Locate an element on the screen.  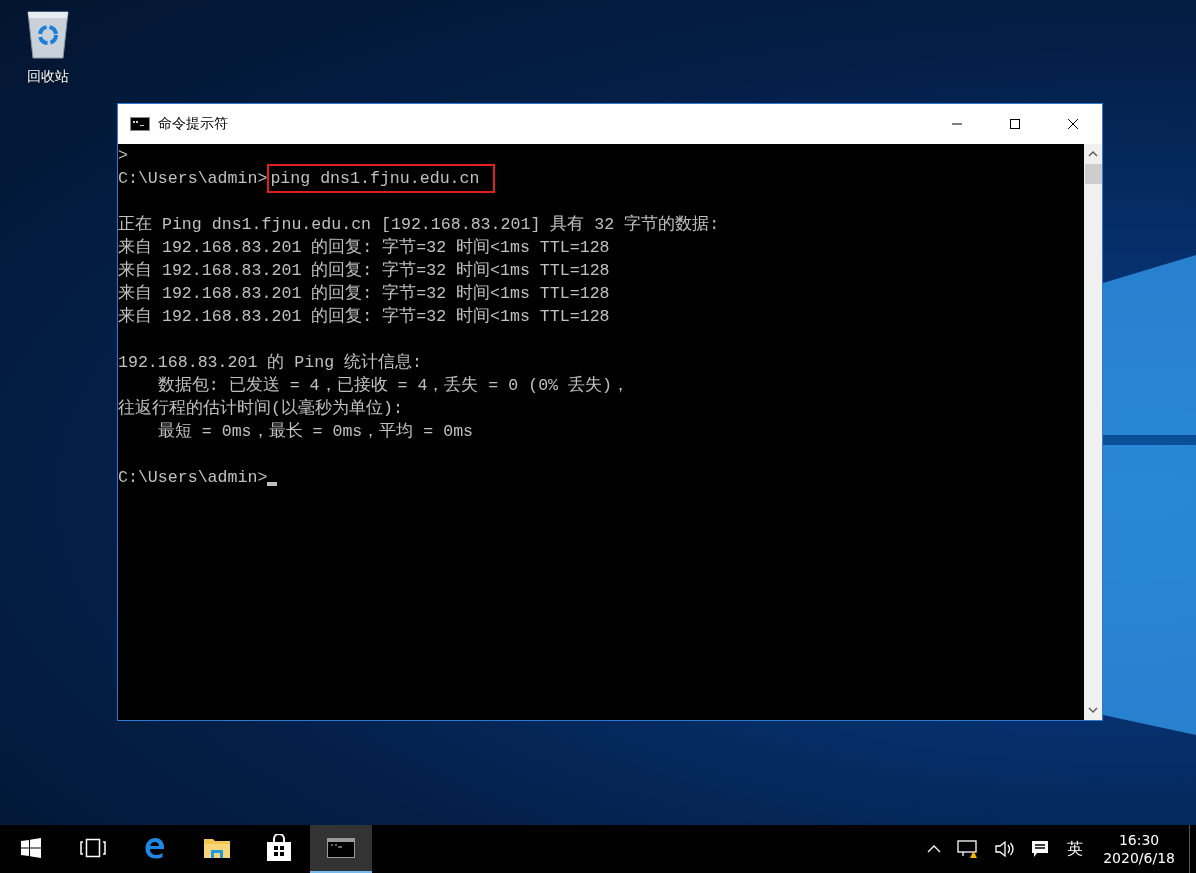
clock: 16:30 2020/6/18 is located at coordinates (1139, 849).